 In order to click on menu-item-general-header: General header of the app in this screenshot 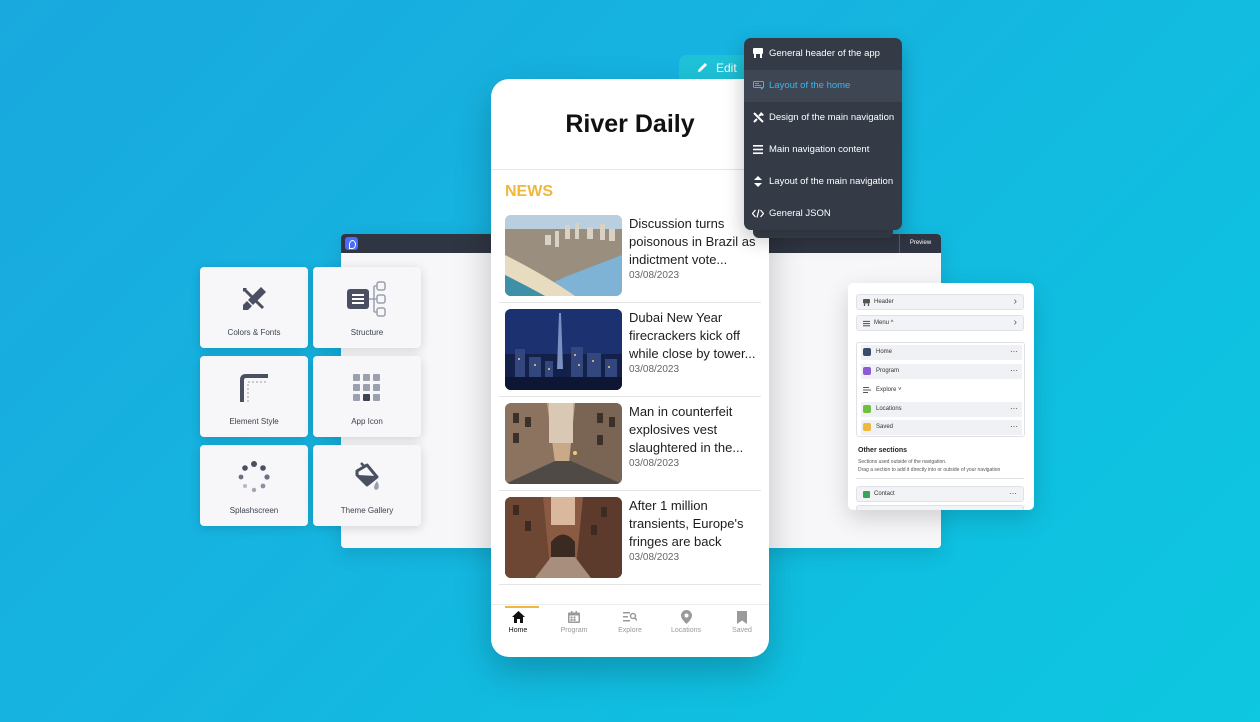, I will do `click(823, 54)`.